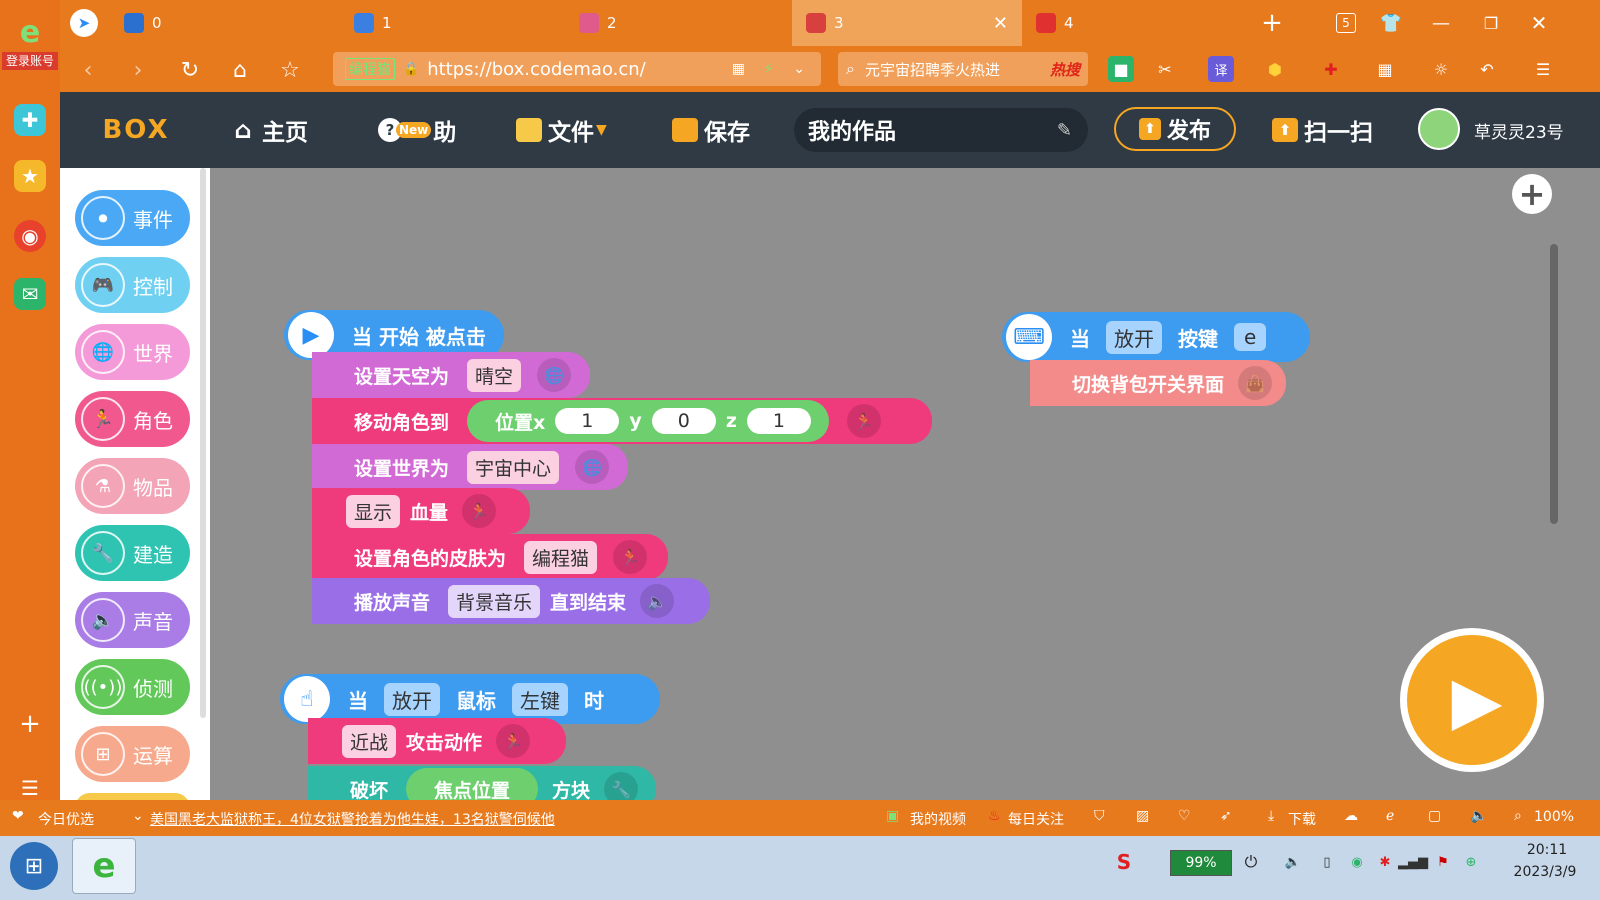 The width and height of the screenshot is (1600, 900). What do you see at coordinates (938, 819) in the screenshot?
I see `my-video: 我的视频` at bounding box center [938, 819].